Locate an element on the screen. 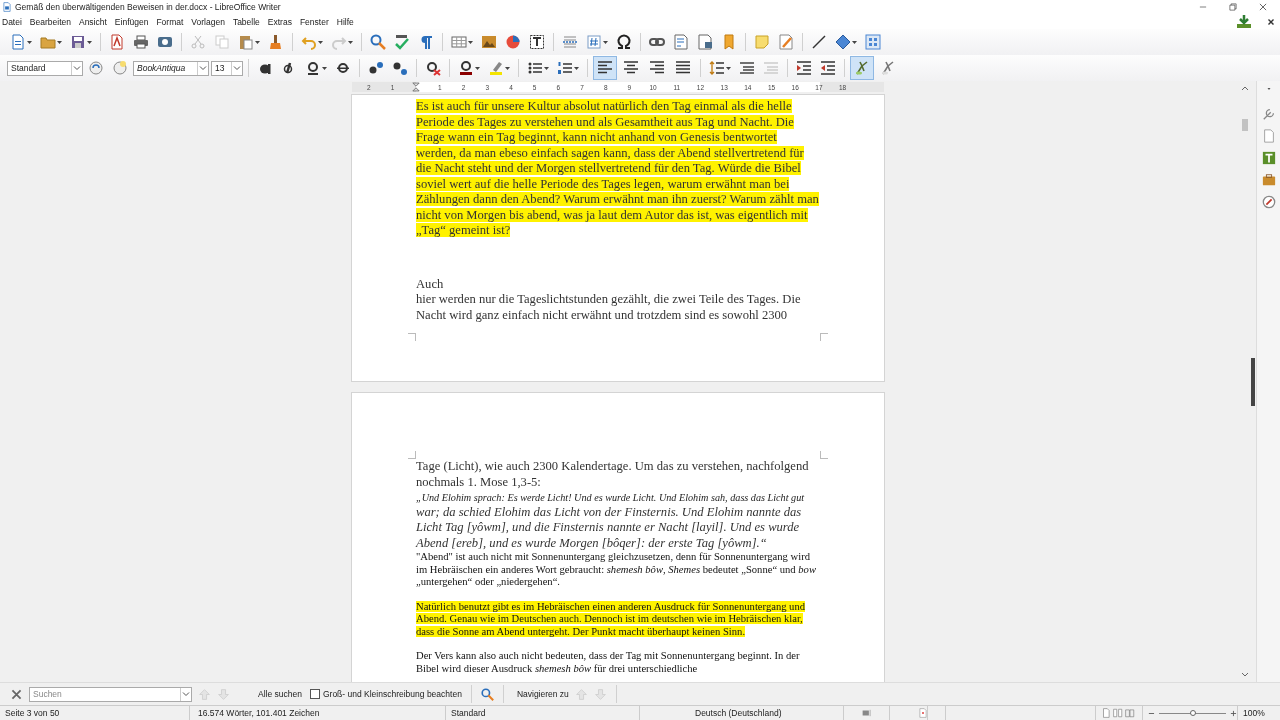 The image size is (1280, 720). align-center-icon is located at coordinates (631, 68).